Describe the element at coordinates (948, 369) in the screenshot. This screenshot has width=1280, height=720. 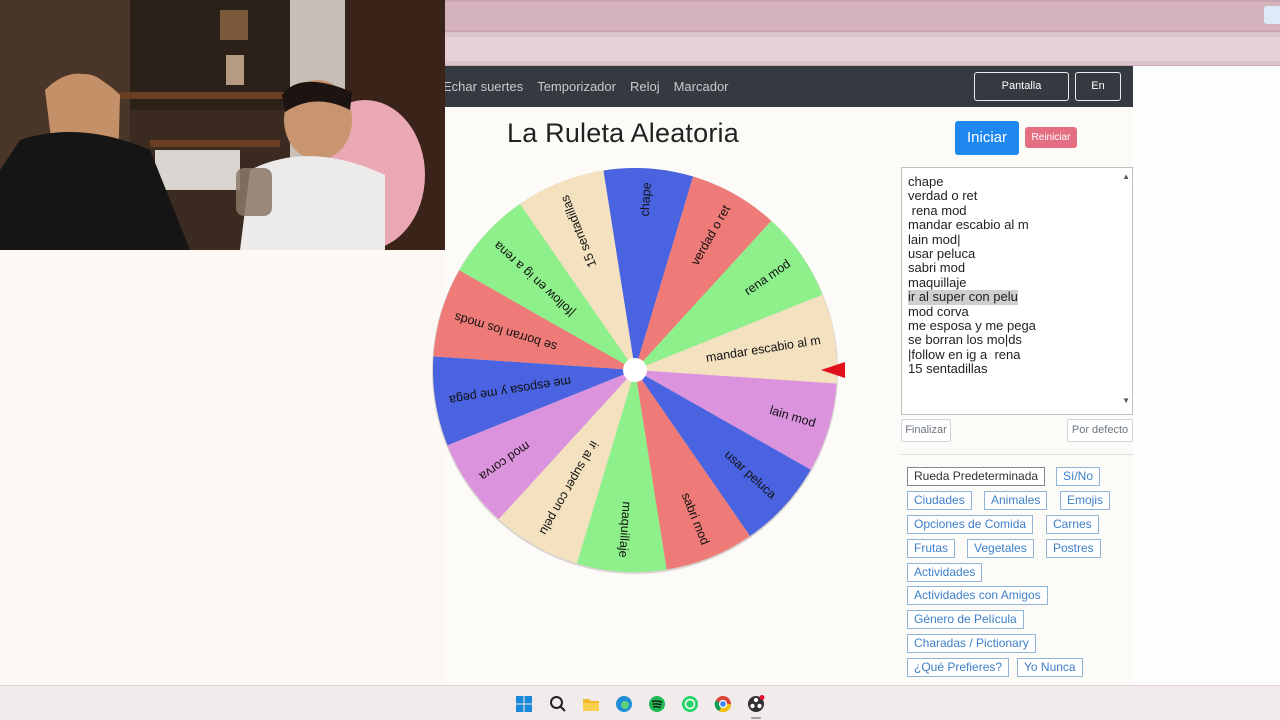
I see `entry-line: 15 sentadillas` at that location.